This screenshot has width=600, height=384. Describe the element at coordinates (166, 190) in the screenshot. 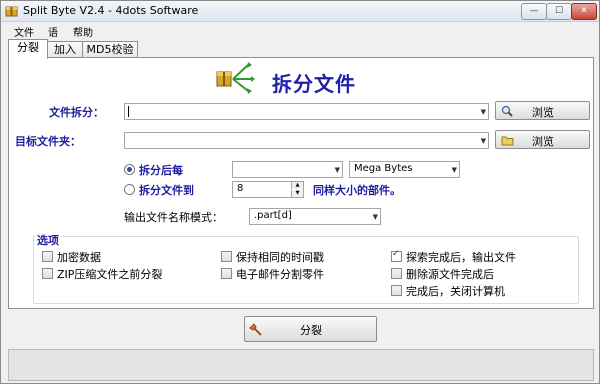

I see `split-count-label: 拆分文件到` at that location.